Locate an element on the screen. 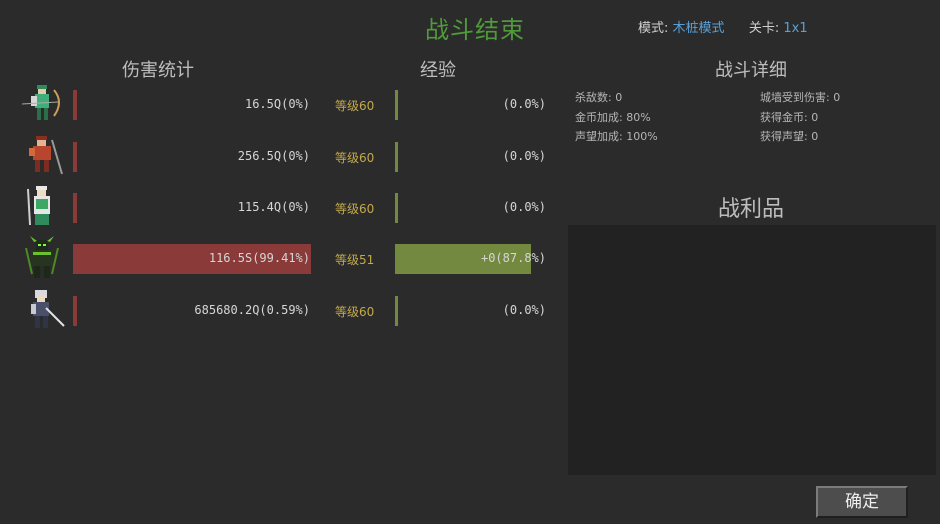  warrior-hero-icon is located at coordinates (42, 156).